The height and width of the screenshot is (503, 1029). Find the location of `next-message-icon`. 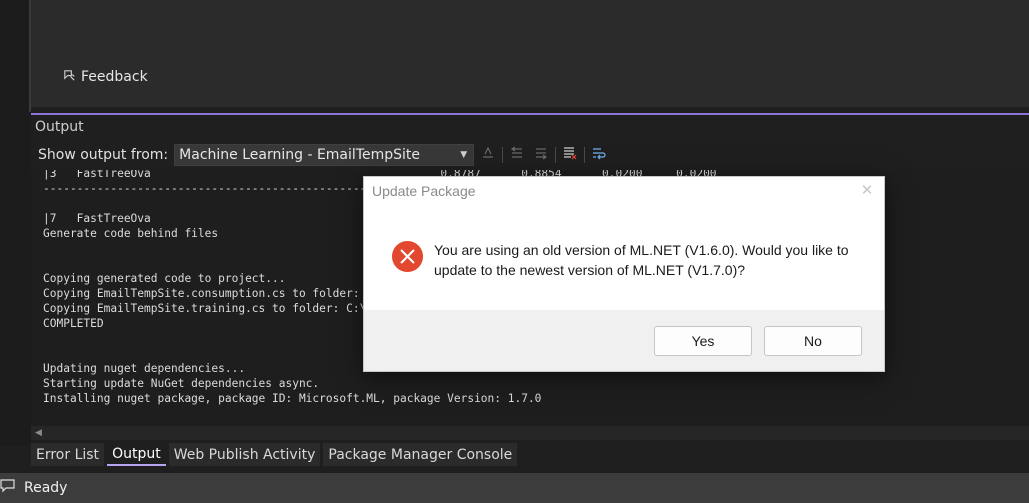

next-message-icon is located at coordinates (541, 155).